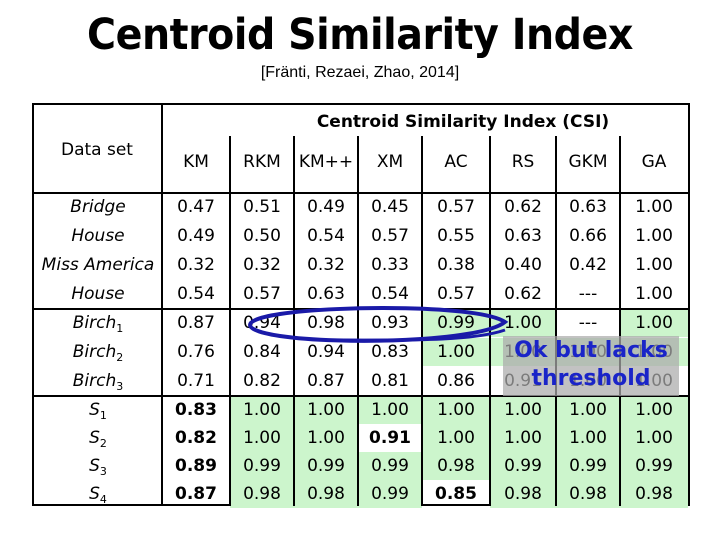  Describe the element at coordinates (591, 378) in the screenshot. I see `annotation-line-2: threshold` at that location.